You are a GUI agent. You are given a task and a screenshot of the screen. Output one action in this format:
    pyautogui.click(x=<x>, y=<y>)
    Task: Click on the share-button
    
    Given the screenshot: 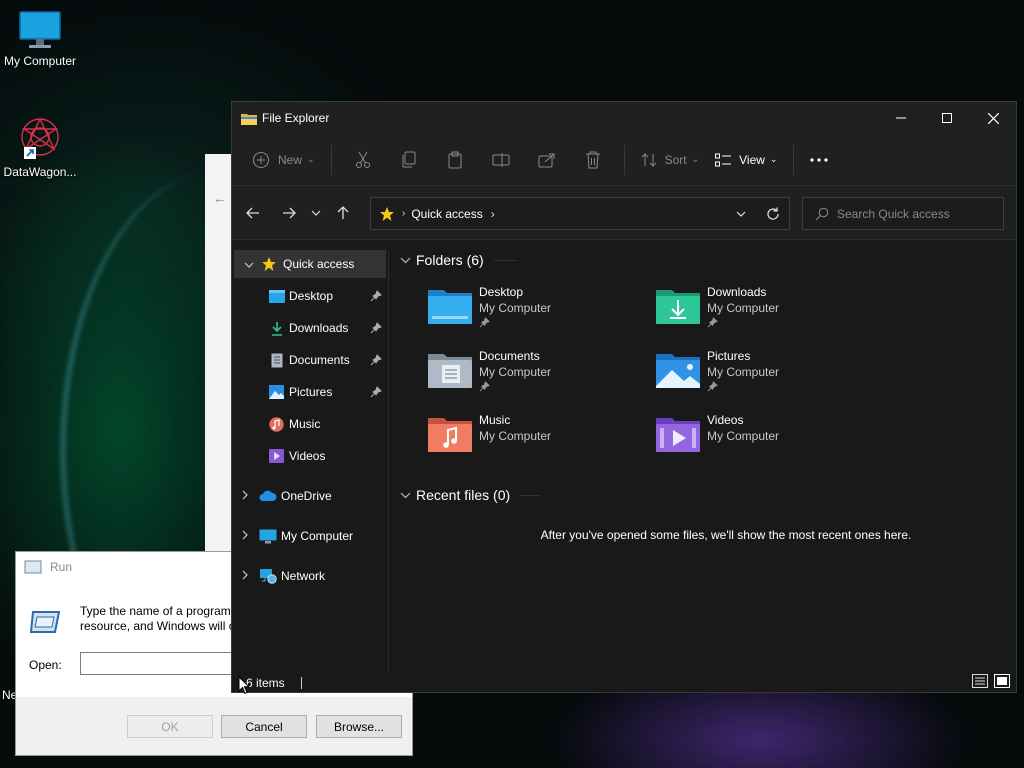 What is the action you would take?
    pyautogui.click(x=547, y=160)
    